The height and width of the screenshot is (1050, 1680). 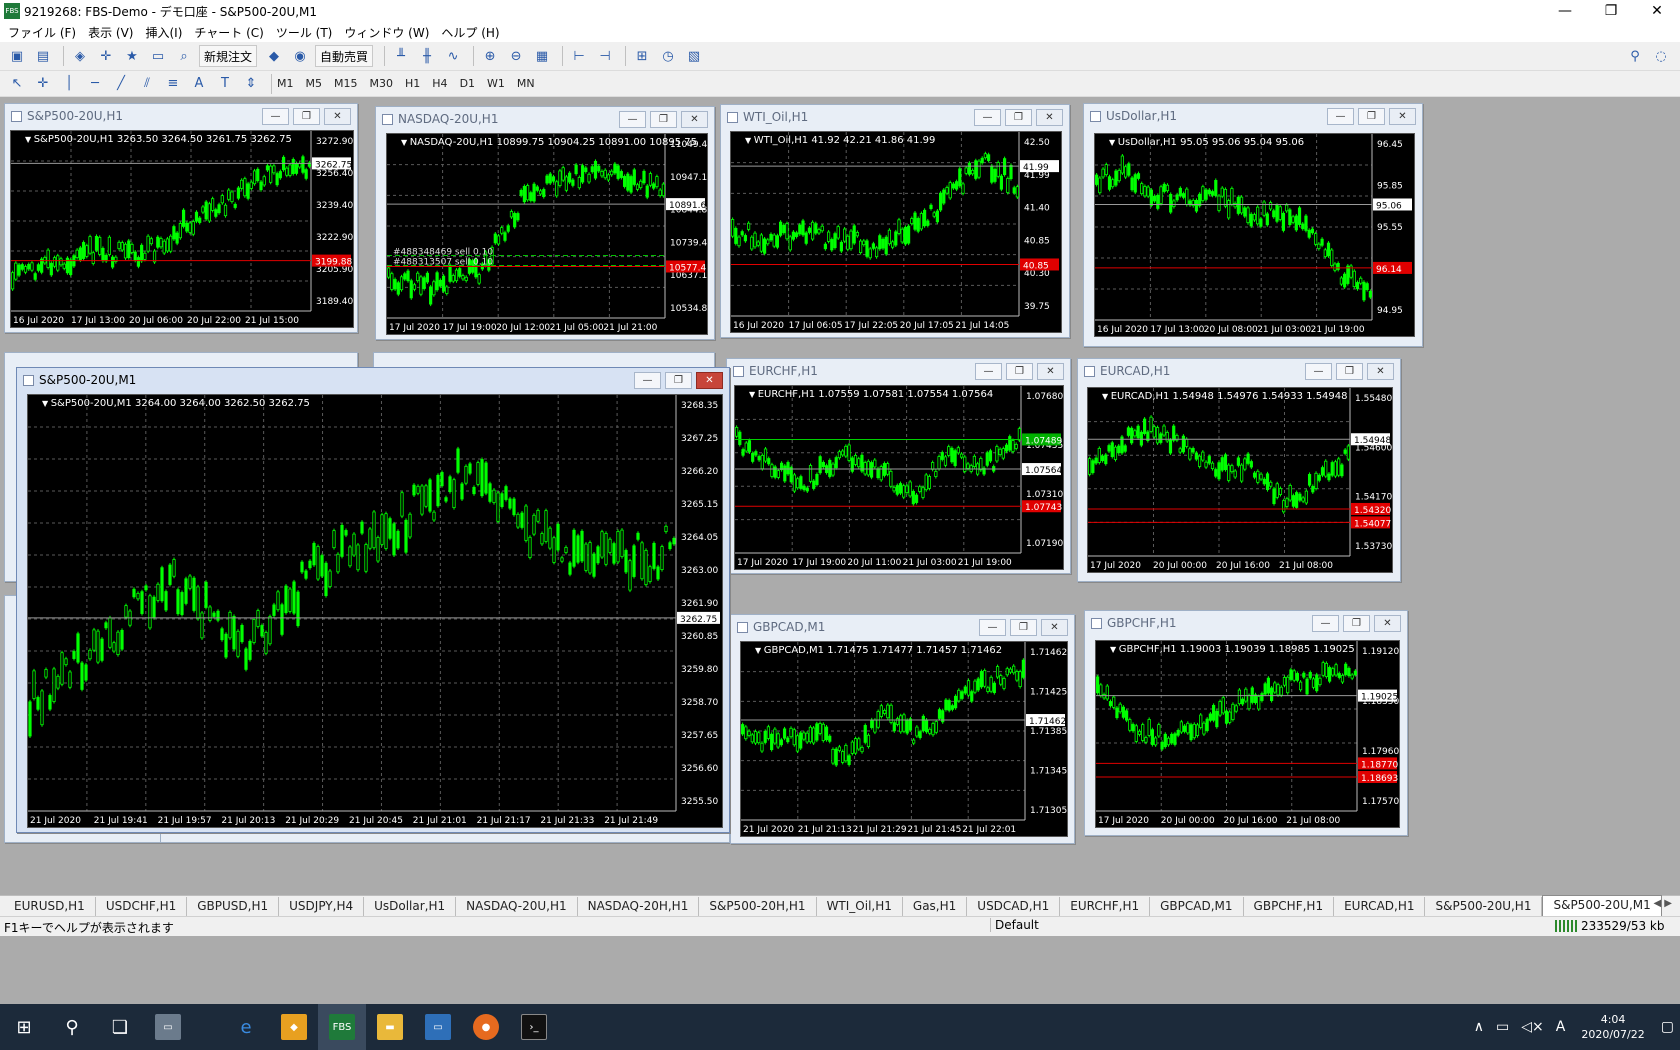 What do you see at coordinates (274, 56) in the screenshot?
I see `metaeditor-icon: ◆` at bounding box center [274, 56].